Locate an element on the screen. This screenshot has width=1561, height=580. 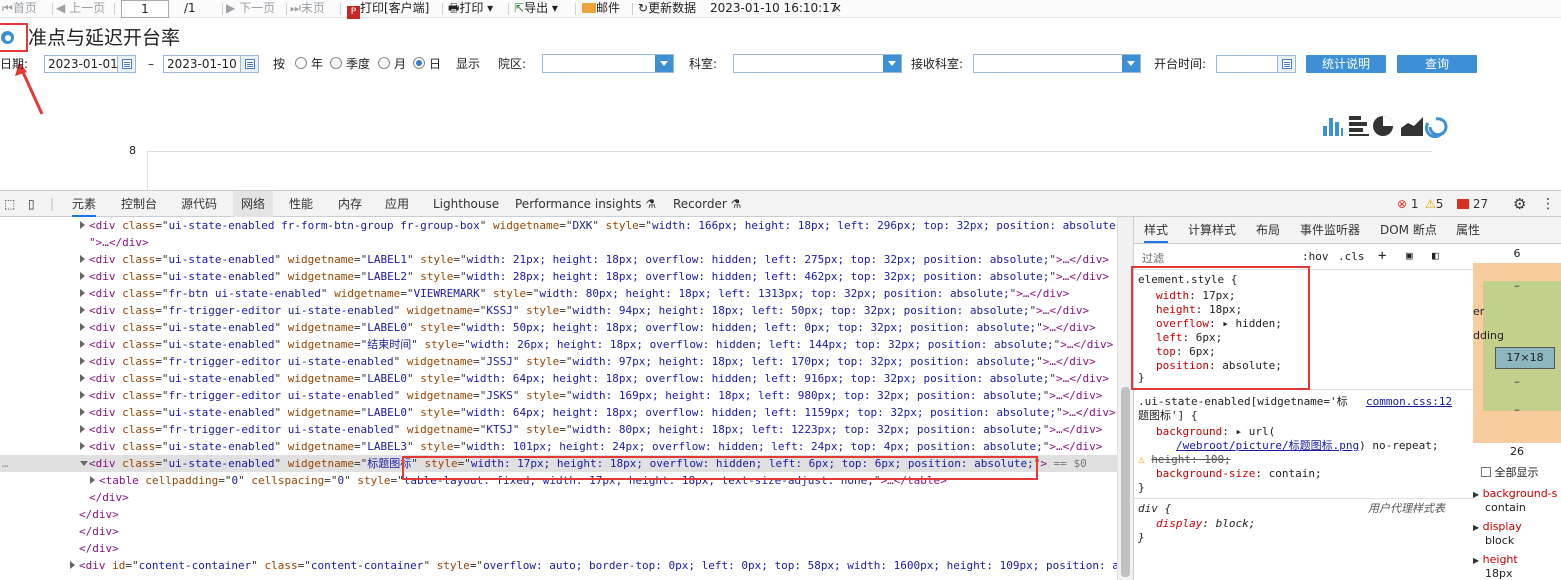
computed-property: ▶ display is located at coordinates (1497, 526).